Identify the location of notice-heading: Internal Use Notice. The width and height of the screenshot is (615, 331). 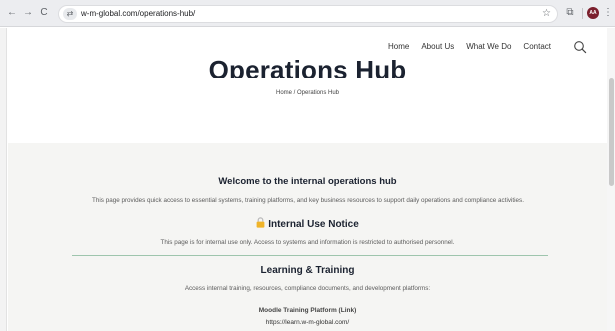
(307, 224).